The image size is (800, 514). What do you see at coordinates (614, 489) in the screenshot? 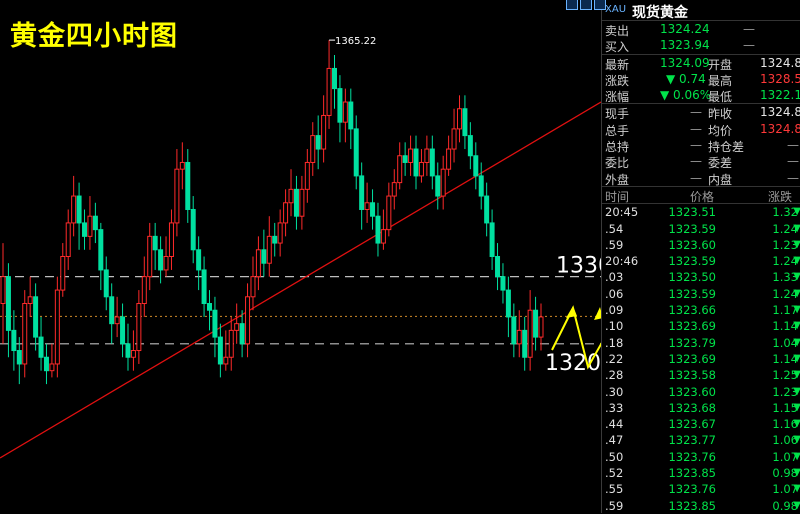
I see `tick-time: .55` at bounding box center [614, 489].